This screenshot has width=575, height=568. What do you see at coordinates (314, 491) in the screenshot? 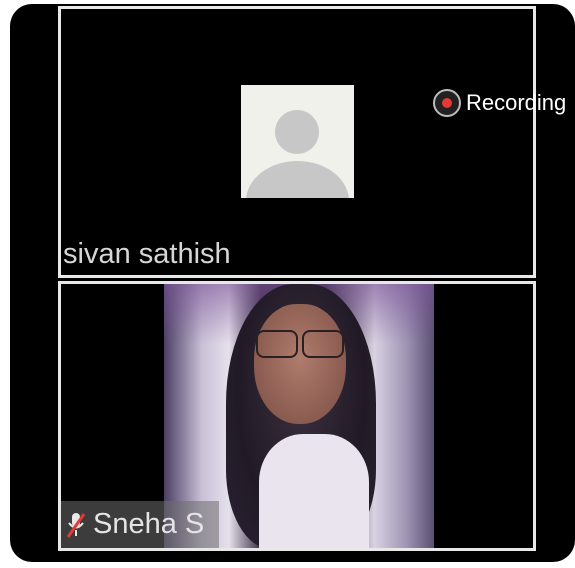
I see `video-shirt` at bounding box center [314, 491].